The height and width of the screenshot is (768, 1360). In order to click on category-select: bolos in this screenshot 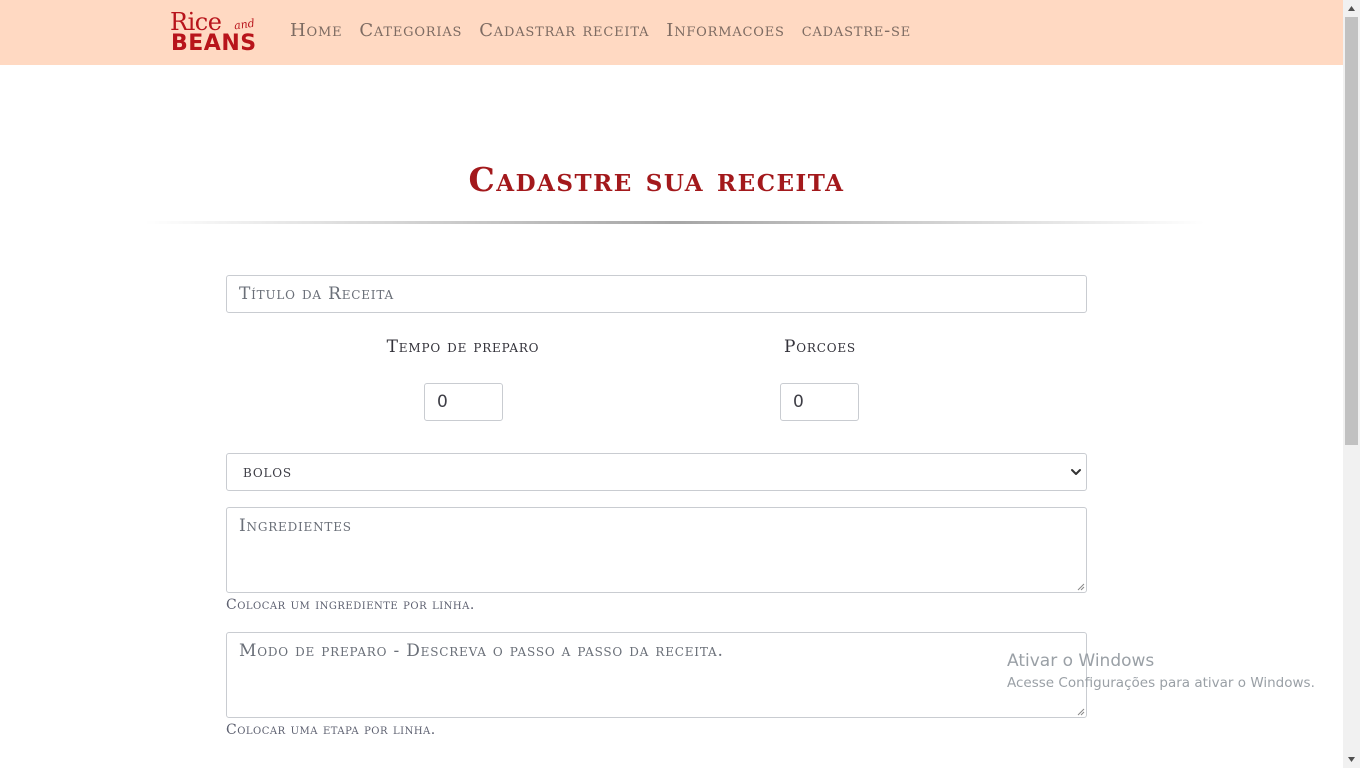, I will do `click(656, 472)`.